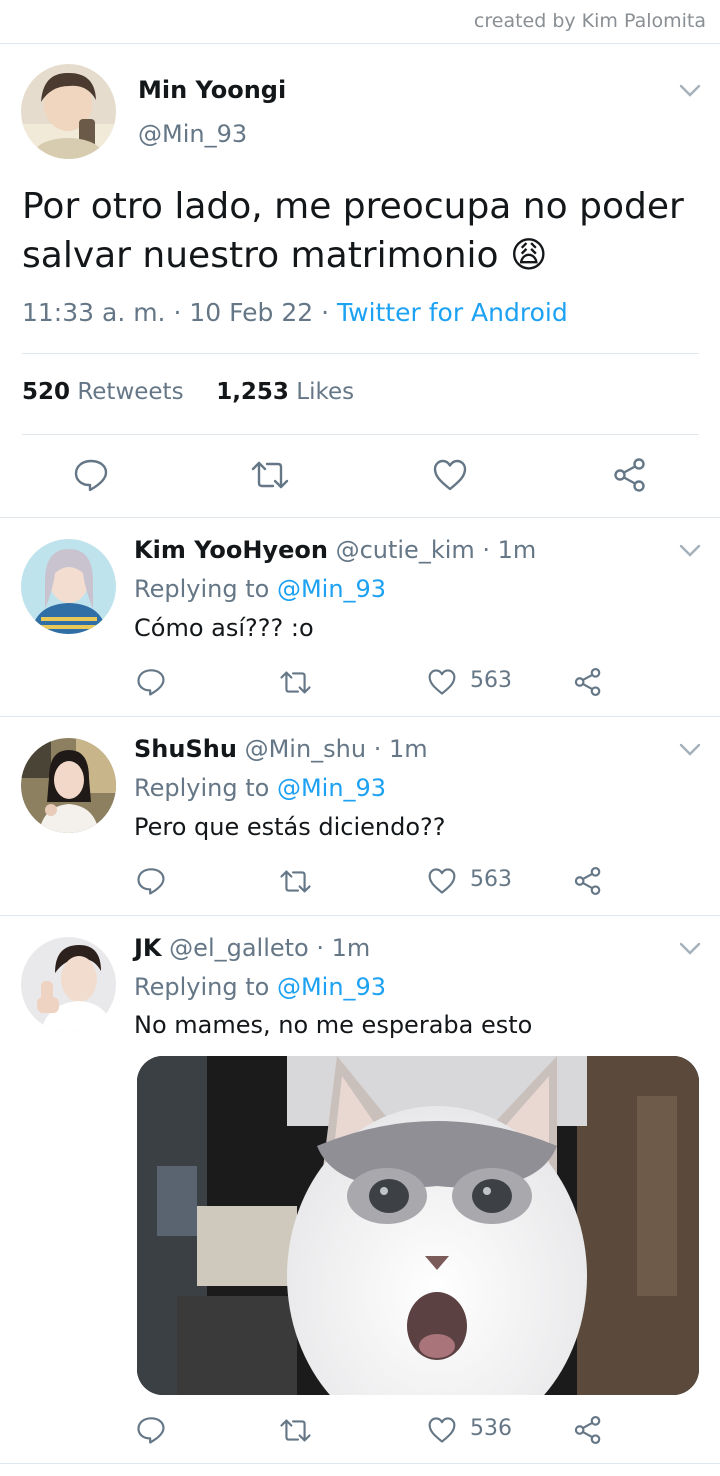  I want to click on author-name: Kim YooHyeon, so click(231, 550).